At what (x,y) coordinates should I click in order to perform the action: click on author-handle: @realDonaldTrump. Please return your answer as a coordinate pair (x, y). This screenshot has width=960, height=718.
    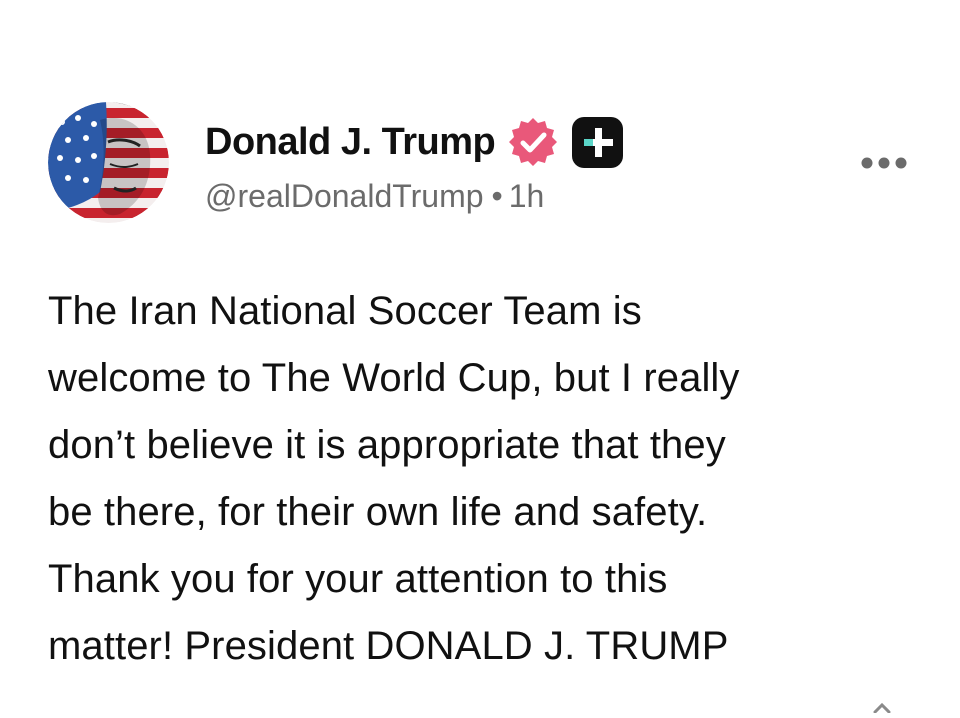
    Looking at the image, I should click on (344, 196).